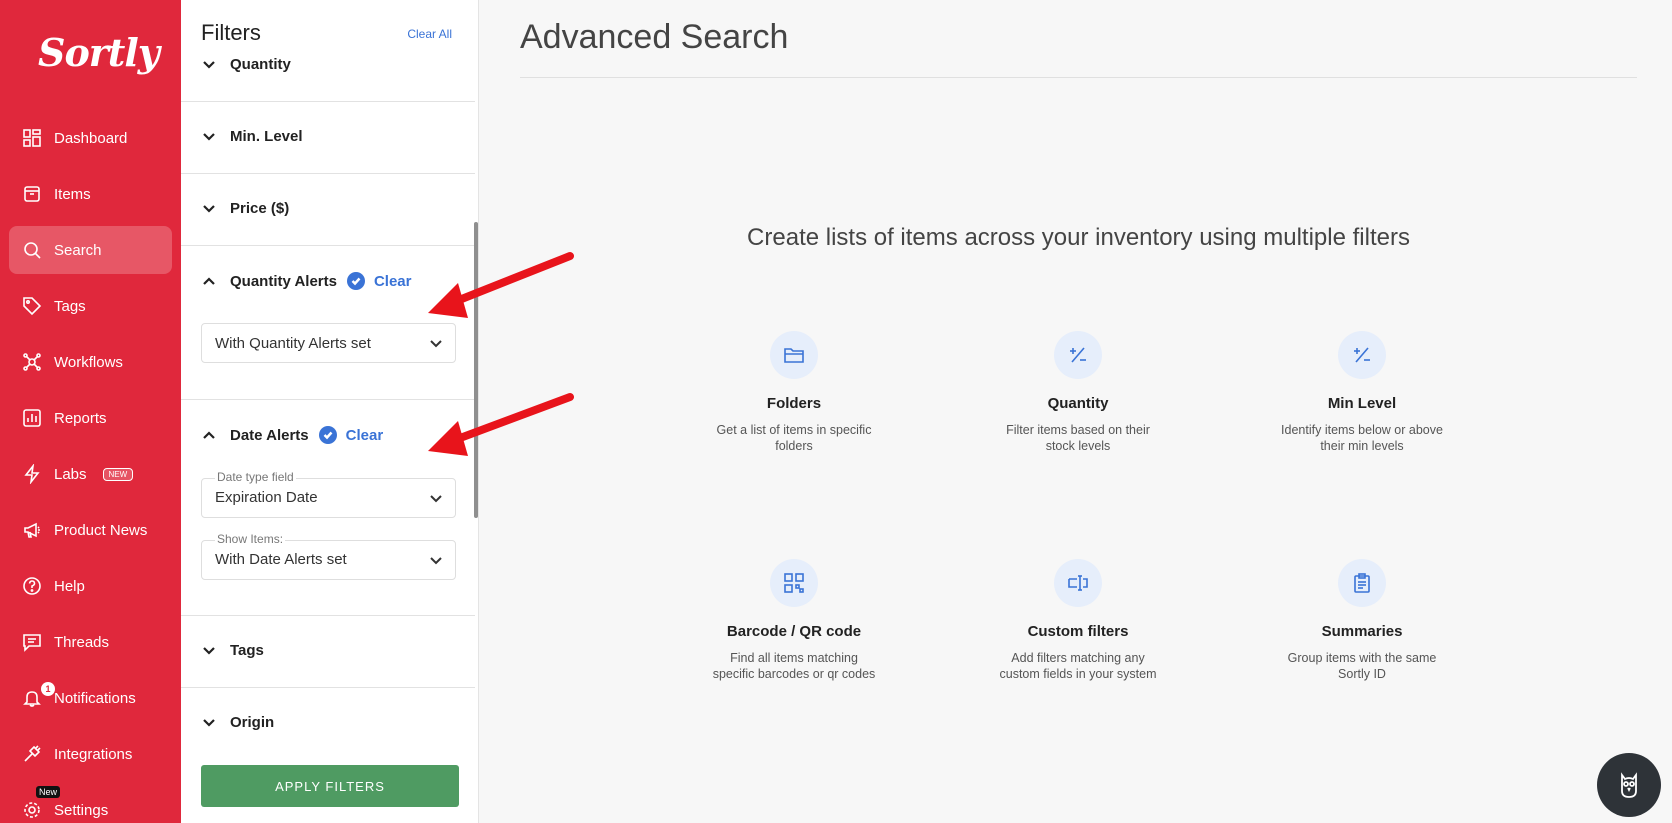 This screenshot has width=1672, height=823. Describe the element at coordinates (90, 586) in the screenshot. I see `sidebar-item-help: Help` at that location.